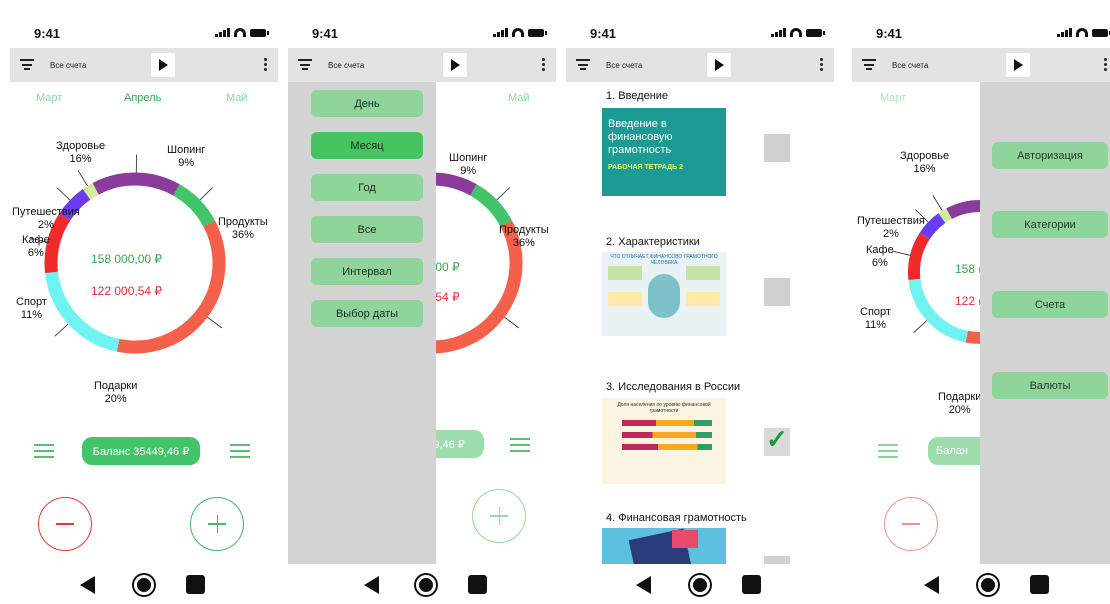 This screenshot has width=1110, height=604. I want to click on wifi-icon, so click(796, 32).